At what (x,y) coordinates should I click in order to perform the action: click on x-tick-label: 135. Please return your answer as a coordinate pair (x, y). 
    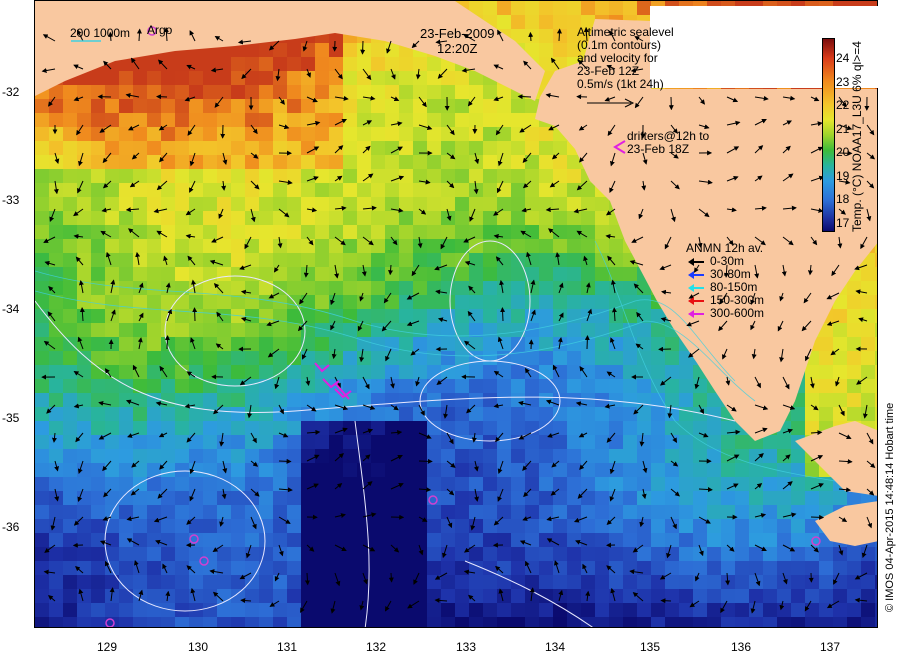
    Looking at the image, I should click on (650, 647).